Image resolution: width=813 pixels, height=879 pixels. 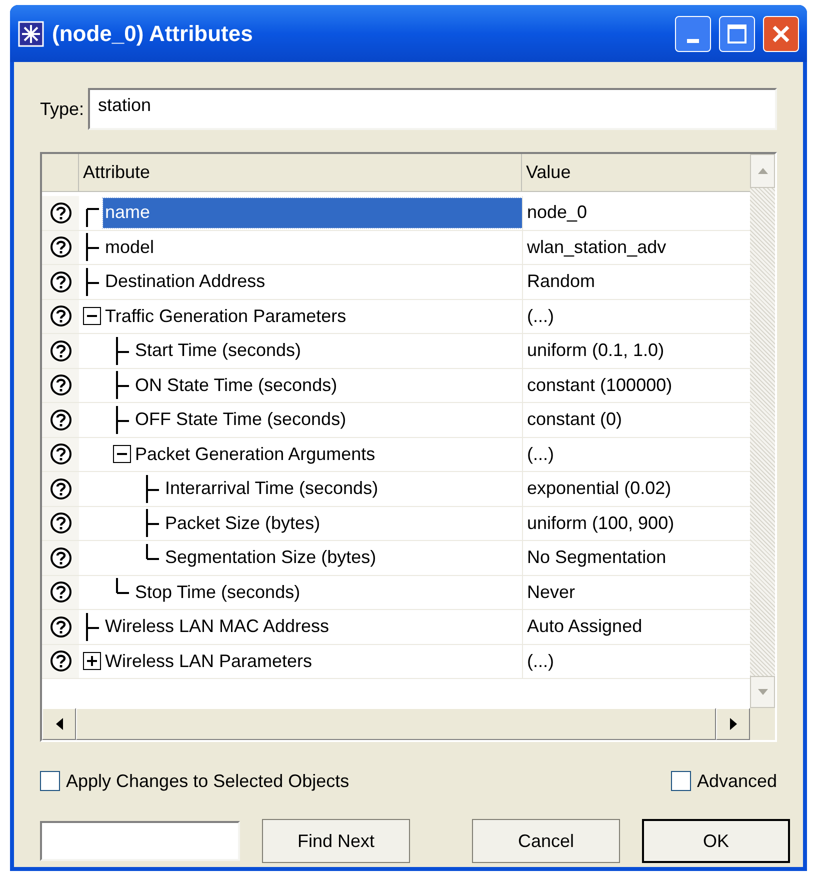 I want to click on attribute-name: Packet Generation Arguments, so click(x=255, y=454).